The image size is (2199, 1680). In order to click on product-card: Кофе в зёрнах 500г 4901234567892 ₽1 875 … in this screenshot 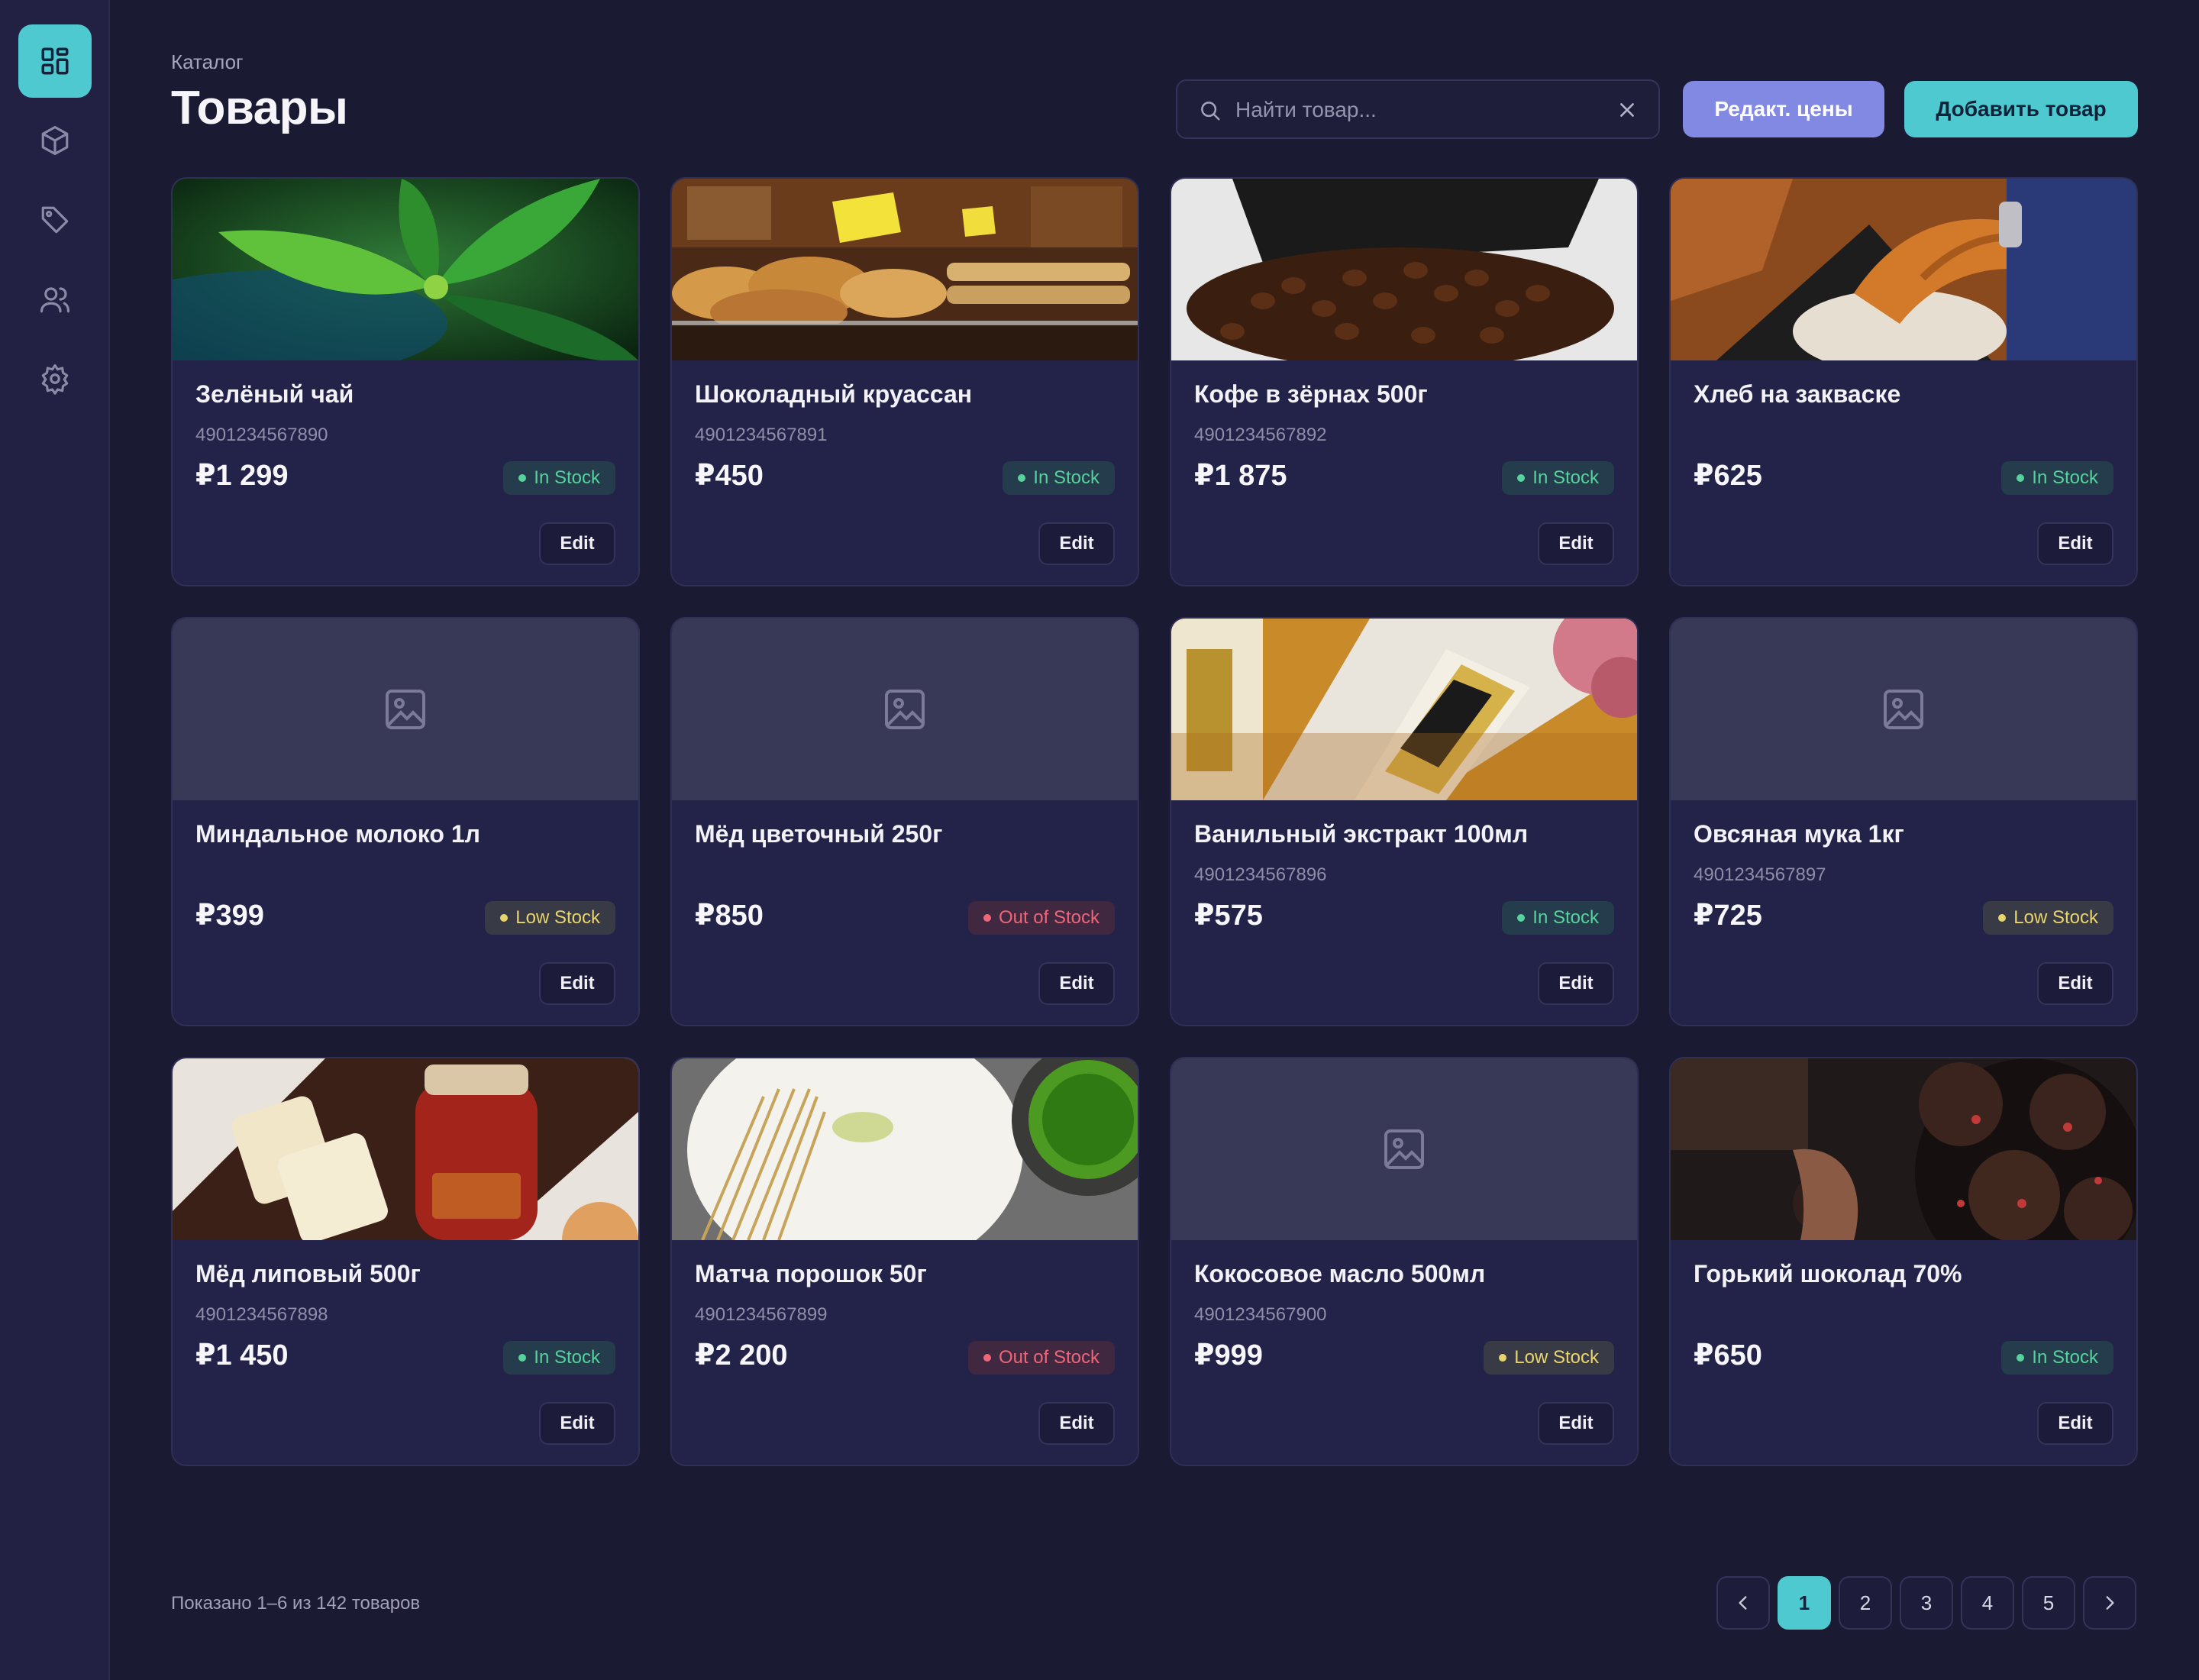, I will do `click(1405, 381)`.